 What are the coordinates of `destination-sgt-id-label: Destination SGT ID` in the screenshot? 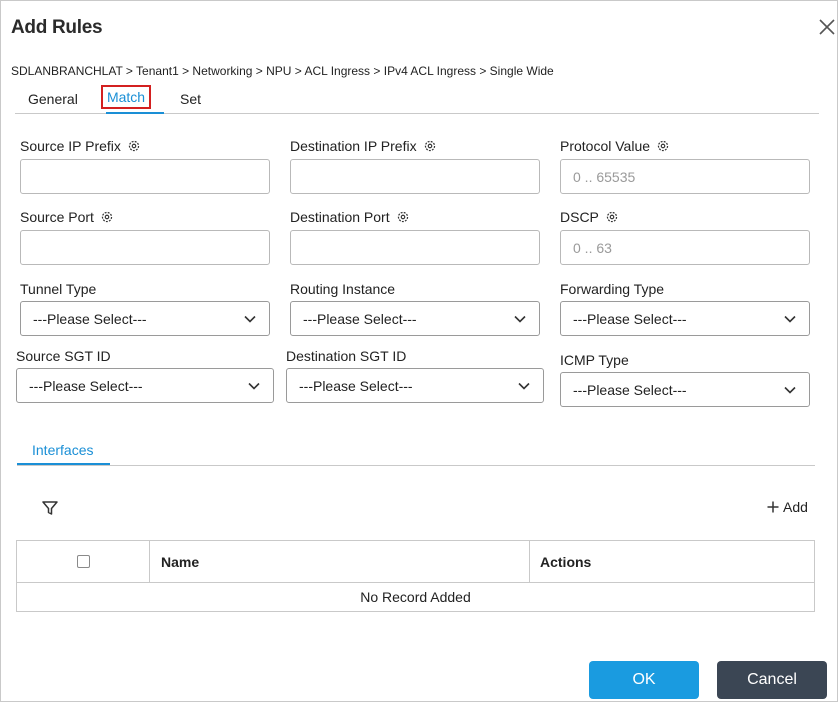 It's located at (346, 356).